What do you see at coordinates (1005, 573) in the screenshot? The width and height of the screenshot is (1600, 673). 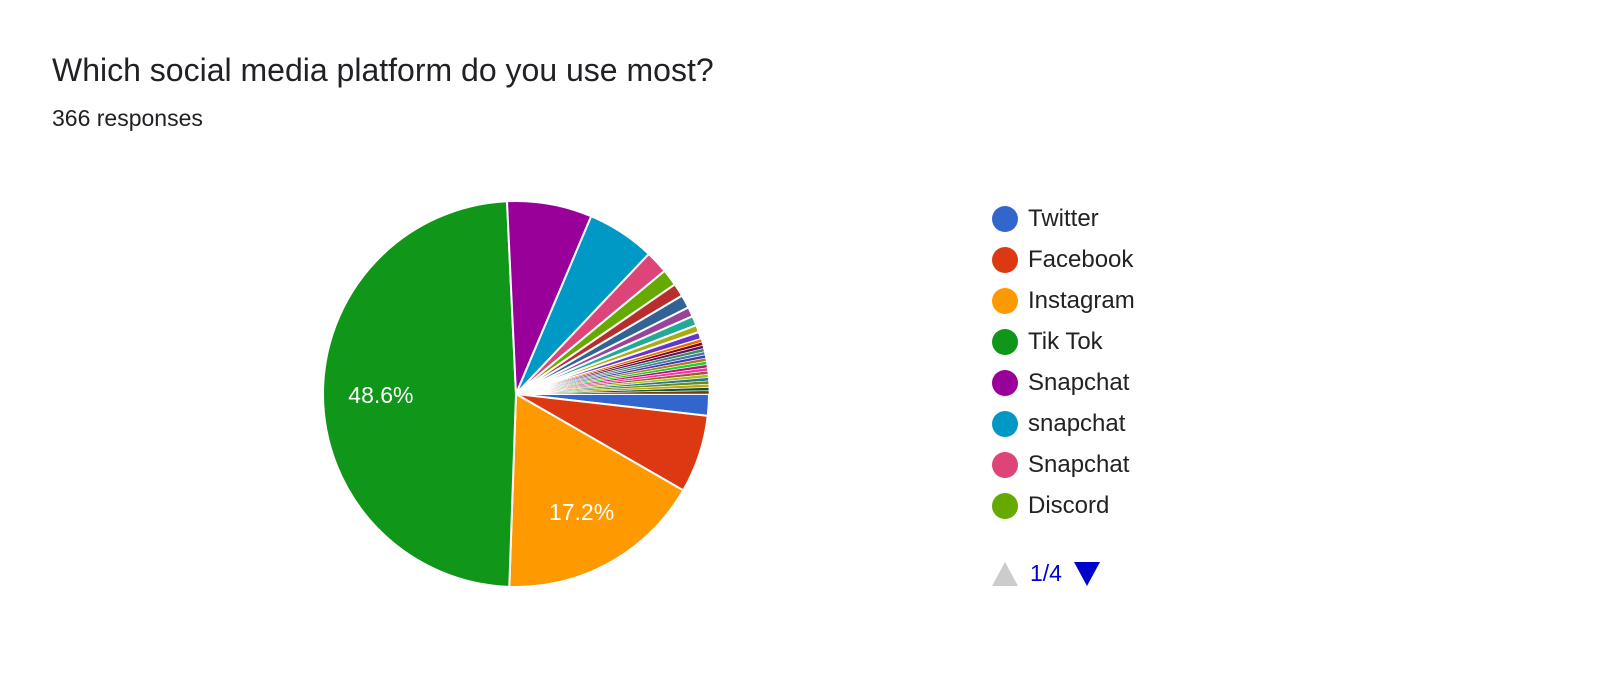 I see `triangle-up-icon` at bounding box center [1005, 573].